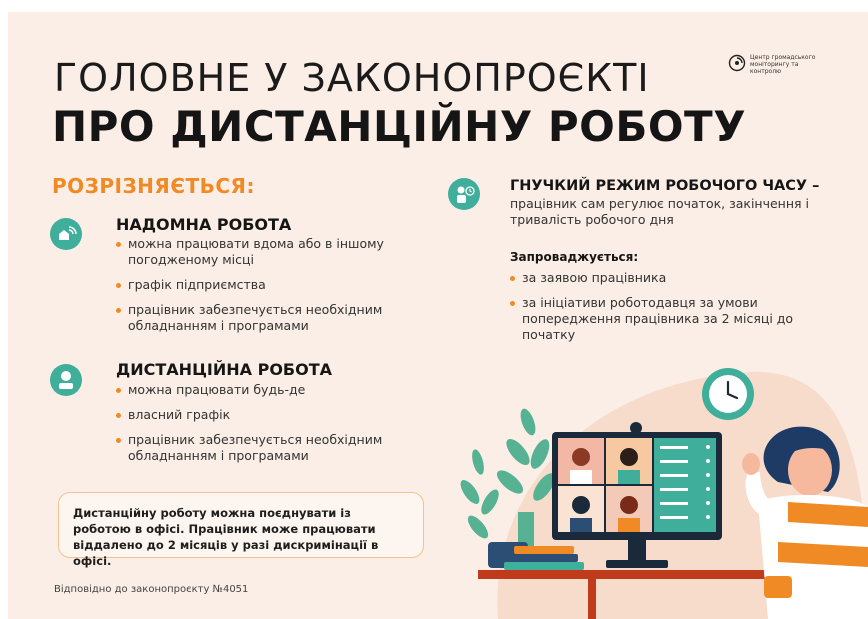 The image size is (868, 619). What do you see at coordinates (399, 126) in the screenshot?
I see `title-line-2: ПРО ДИСТАНЦІЙНУ РОБОТУ` at bounding box center [399, 126].